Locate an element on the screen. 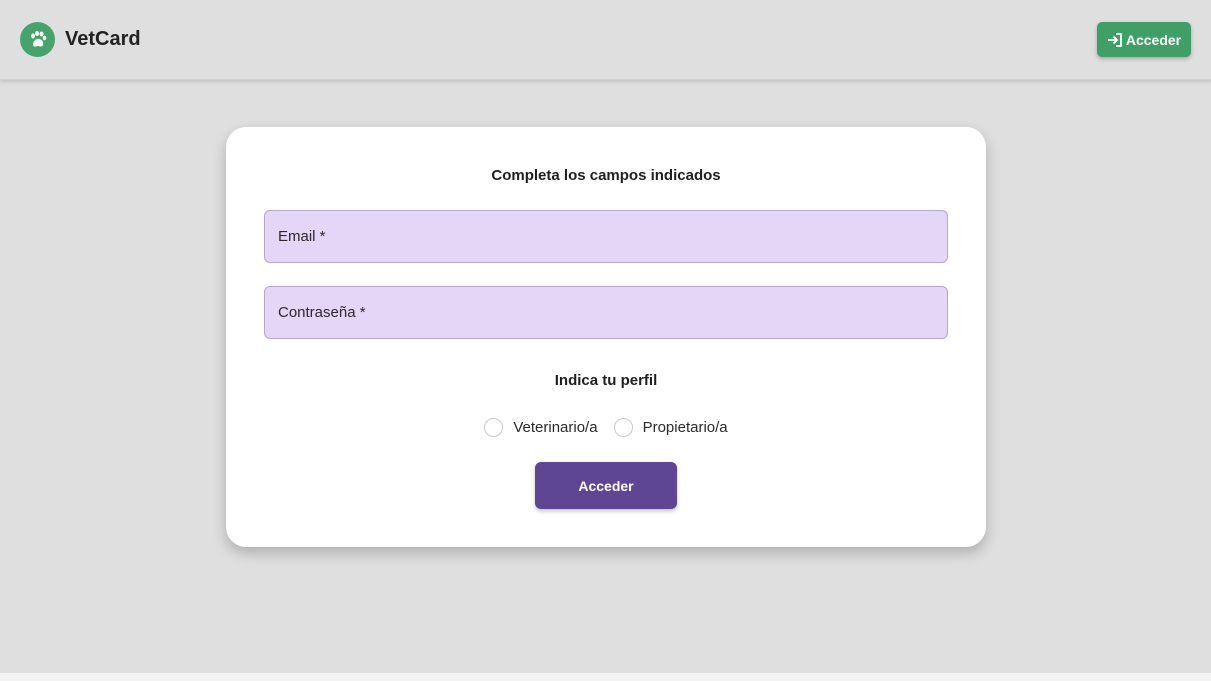 The height and width of the screenshot is (681, 1211). top-navbar: VetCard Acceder is located at coordinates (605, 40).